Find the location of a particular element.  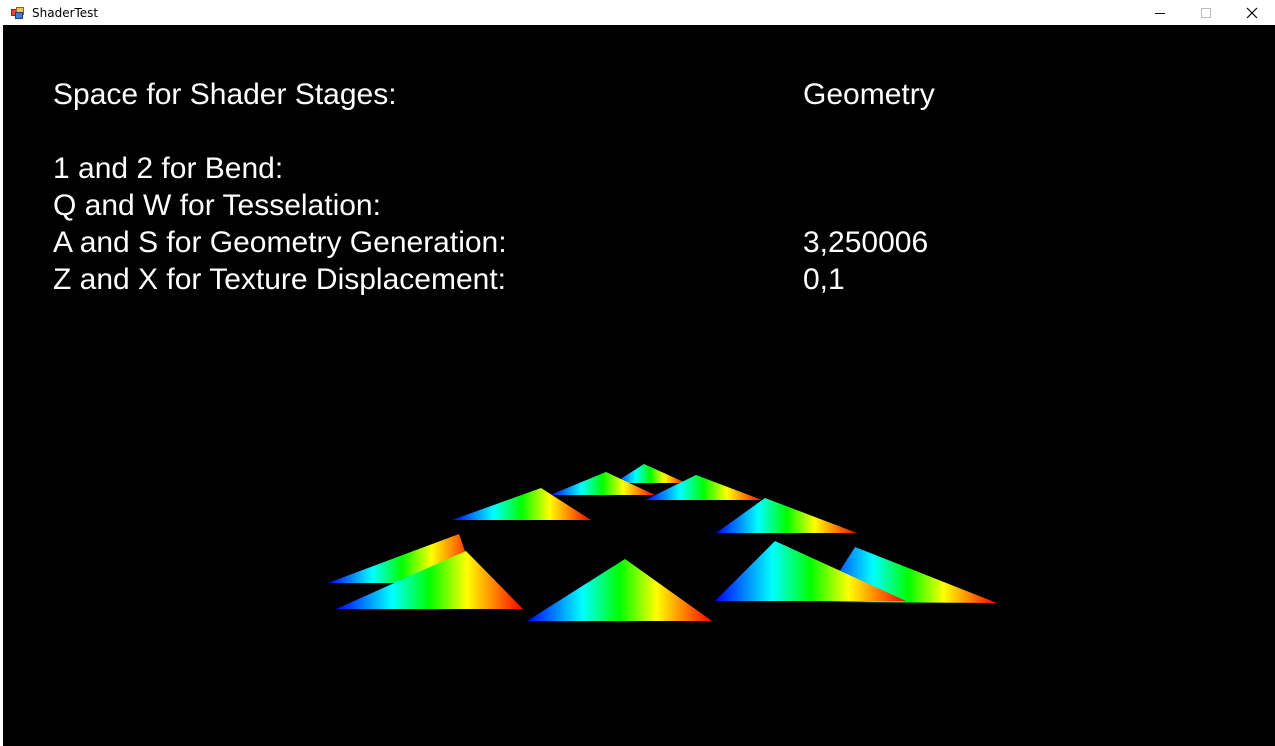

close-icon is located at coordinates (1252, 12).